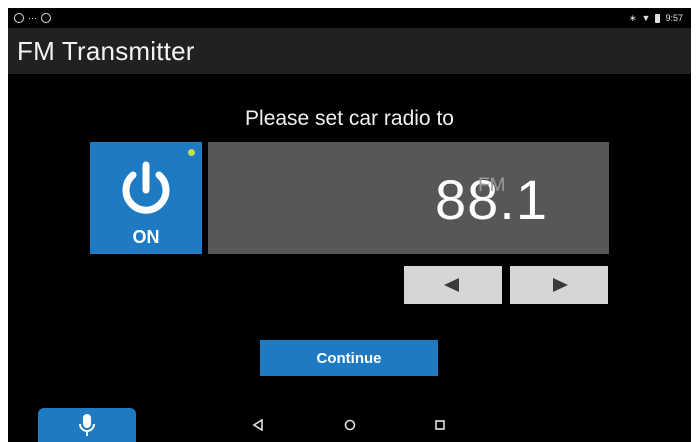  What do you see at coordinates (633, 18) in the screenshot?
I see `bluetooth-icon: ∗` at bounding box center [633, 18].